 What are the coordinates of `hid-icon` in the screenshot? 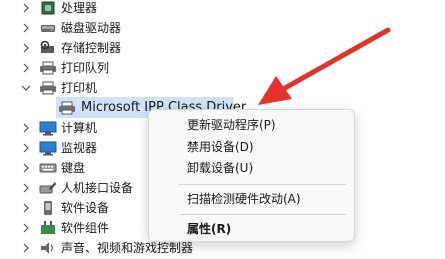 It's located at (48, 188).